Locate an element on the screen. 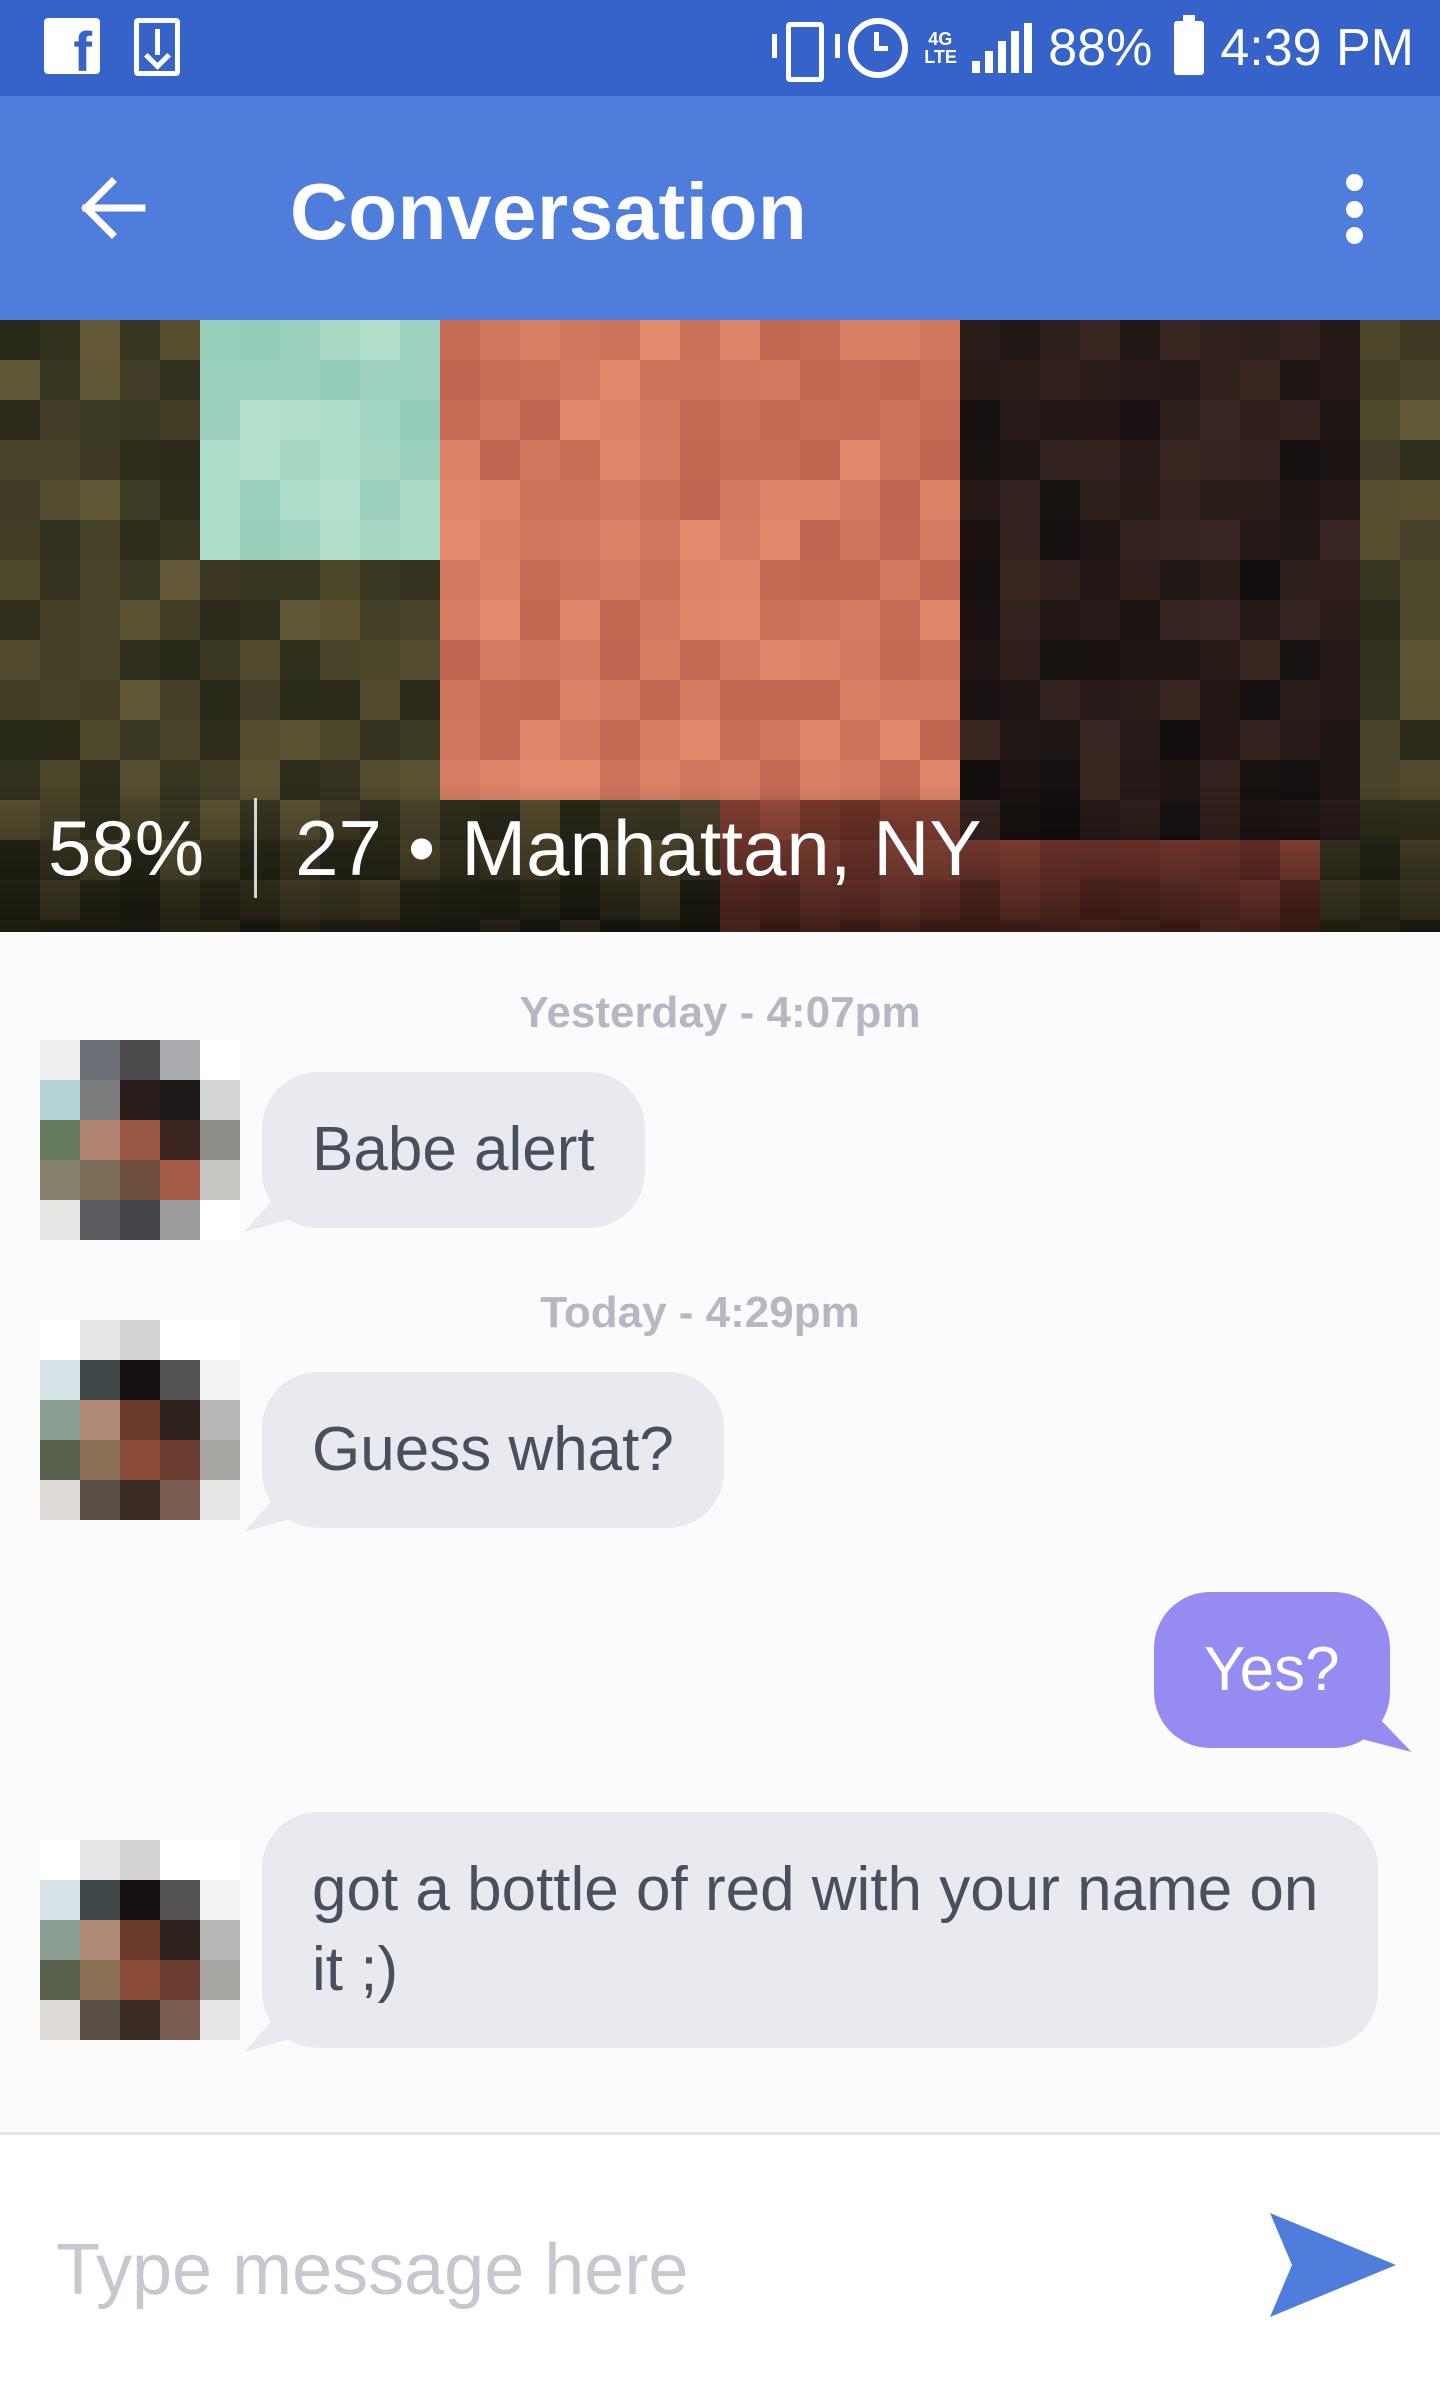 This screenshot has height=2392, width=1440. facebook-icon: f is located at coordinates (72, 49).